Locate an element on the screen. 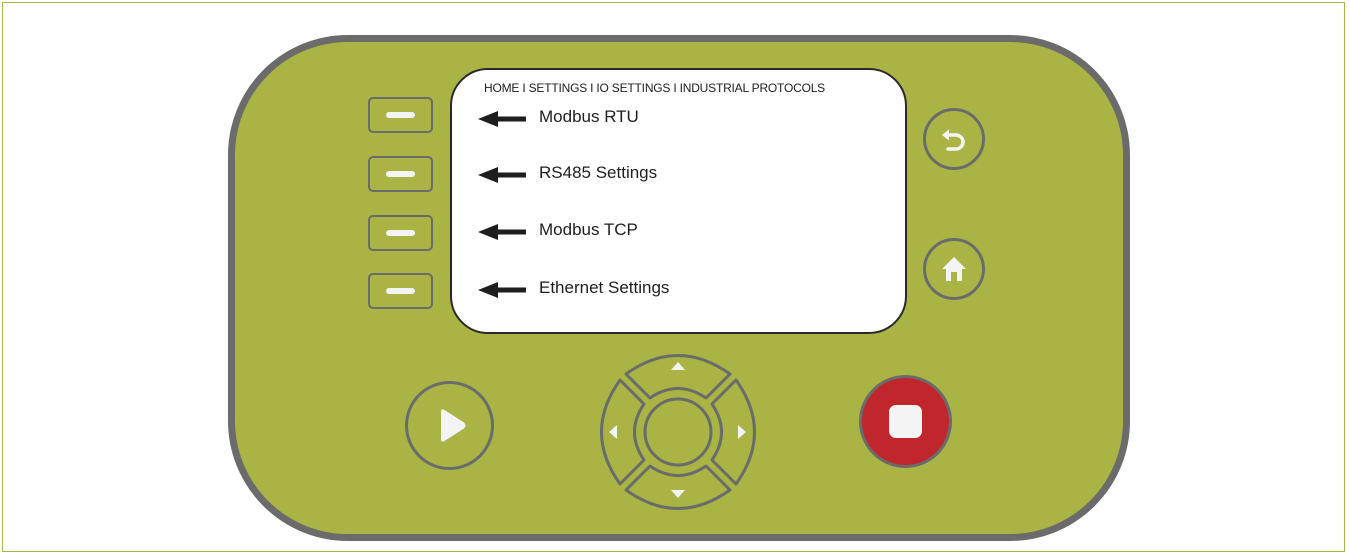  play-icon is located at coordinates (453, 425).